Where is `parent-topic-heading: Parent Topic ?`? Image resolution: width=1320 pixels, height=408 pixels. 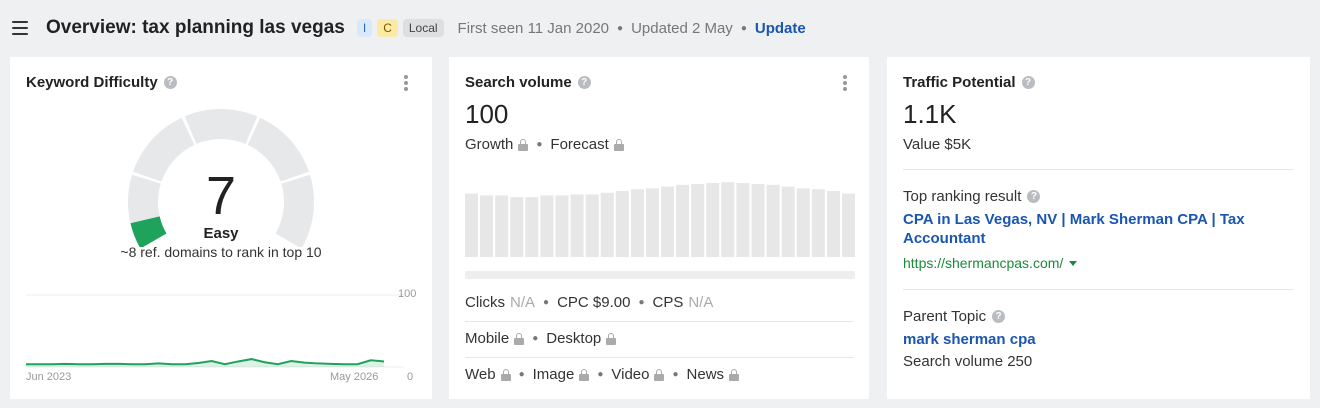 parent-topic-heading: Parent Topic ? is located at coordinates (954, 316).